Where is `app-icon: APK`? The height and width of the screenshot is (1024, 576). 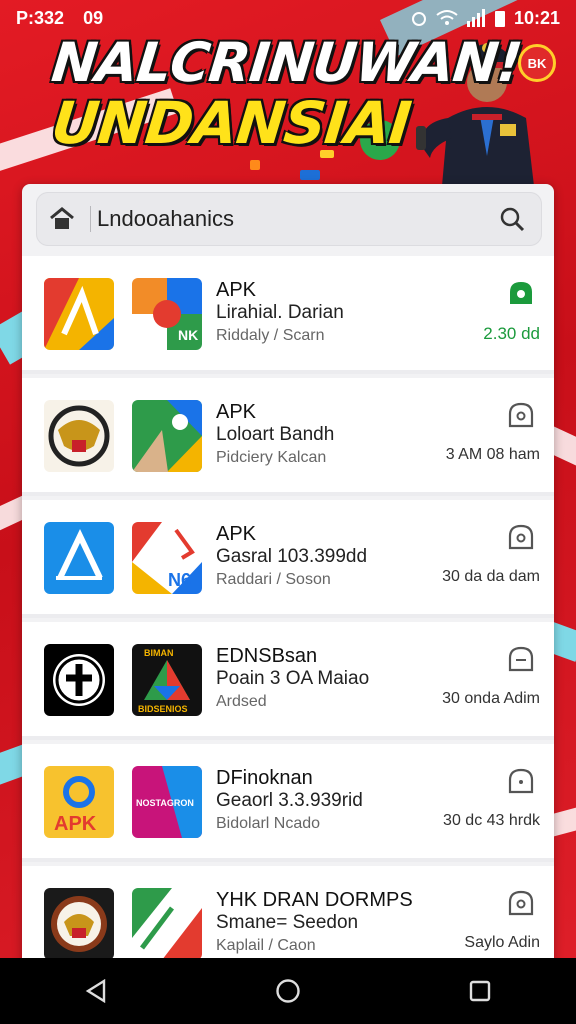 app-icon: APK is located at coordinates (79, 802).